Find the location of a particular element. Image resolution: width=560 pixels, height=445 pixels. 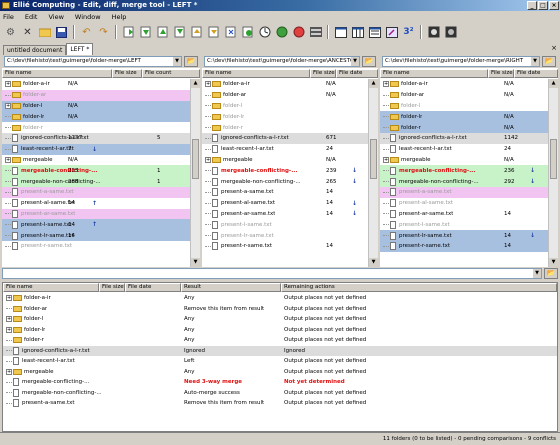

left-scrollbar: ▲ ▼ is located at coordinates (195, 173).